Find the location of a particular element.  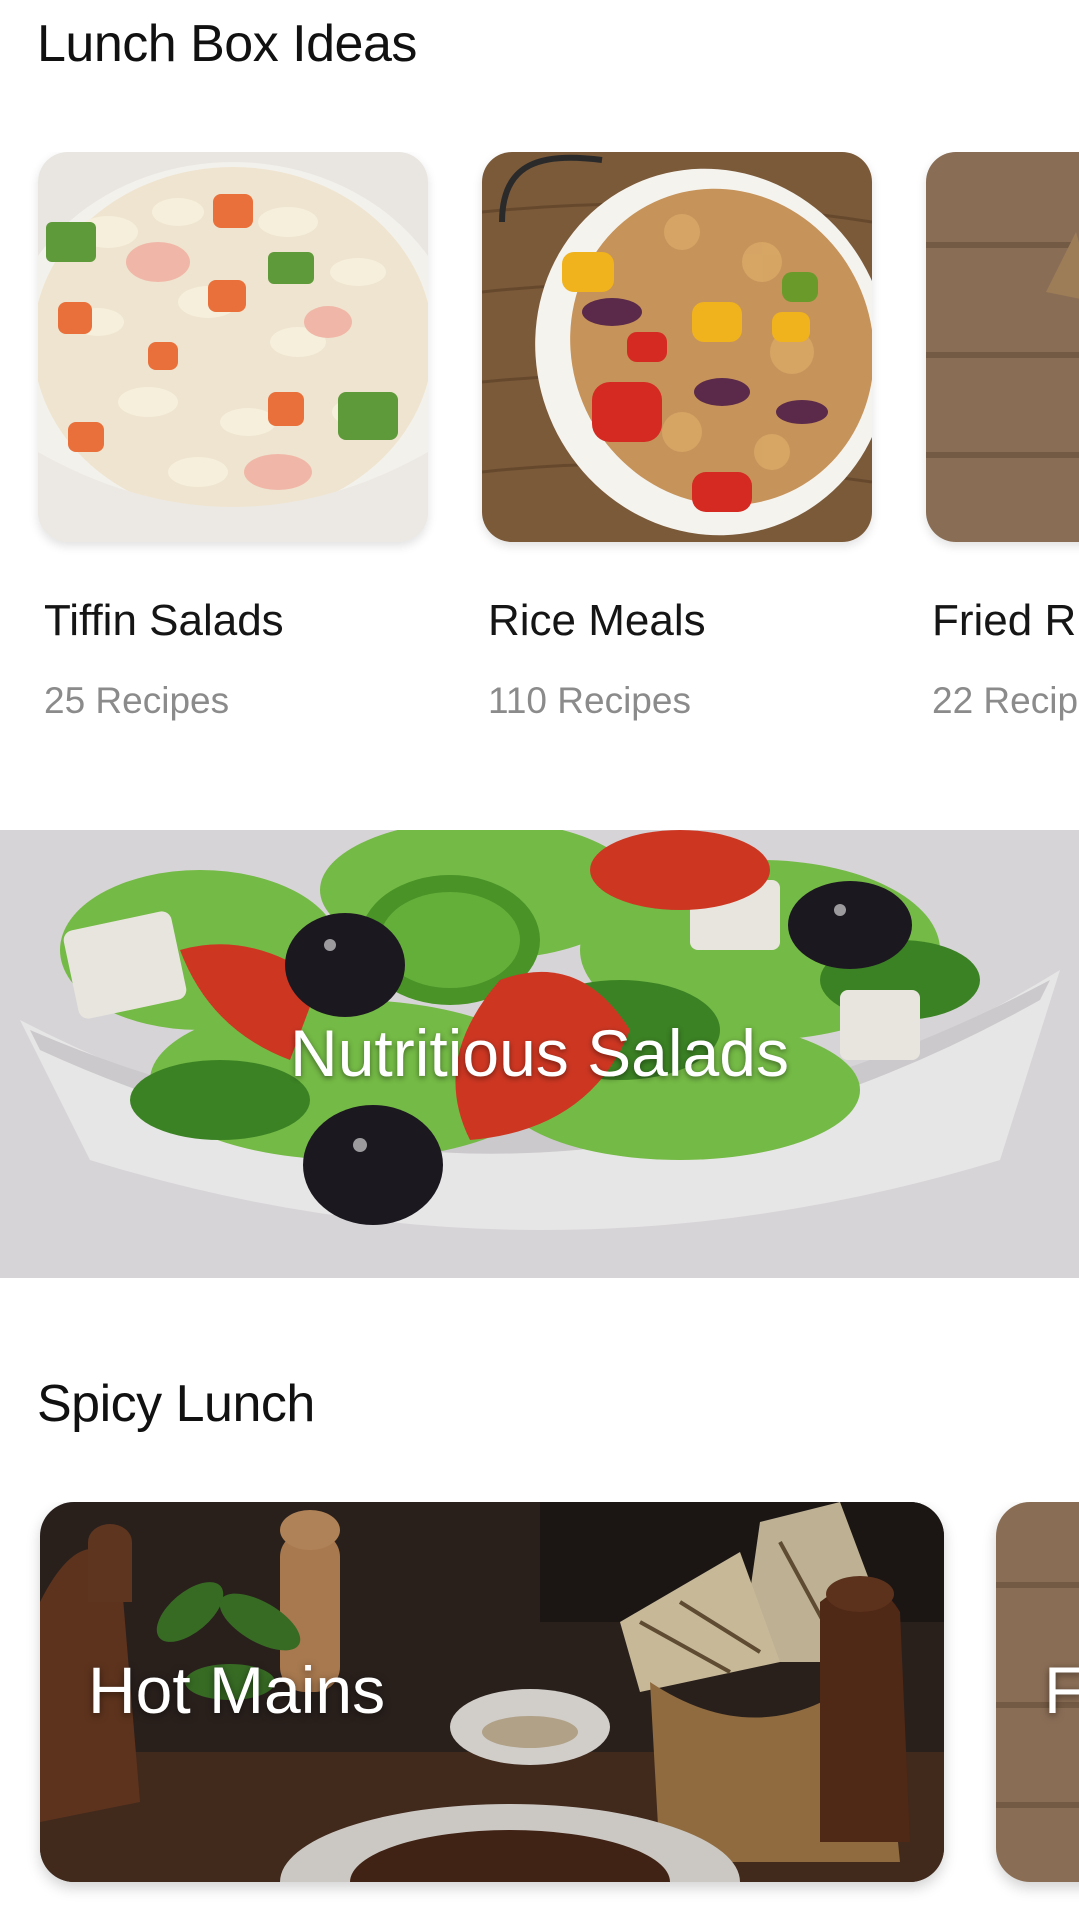

card-recipe-count: 110 Recipes is located at coordinates (589, 700).